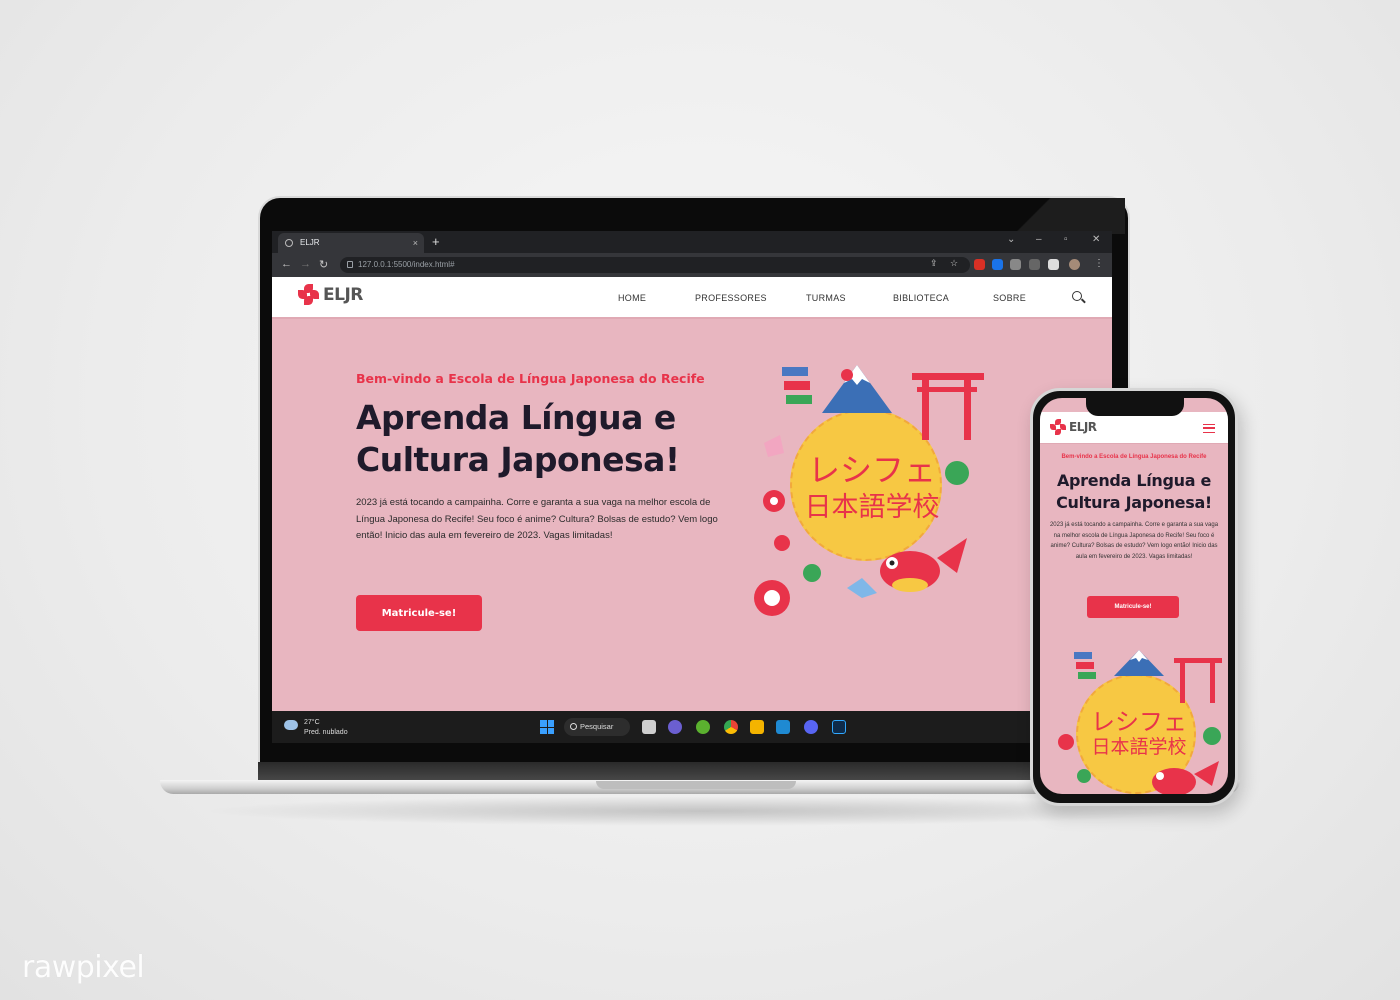 The height and width of the screenshot is (1000, 1400). What do you see at coordinates (934, 263) in the screenshot?
I see `share-icon: ⇪` at bounding box center [934, 263].